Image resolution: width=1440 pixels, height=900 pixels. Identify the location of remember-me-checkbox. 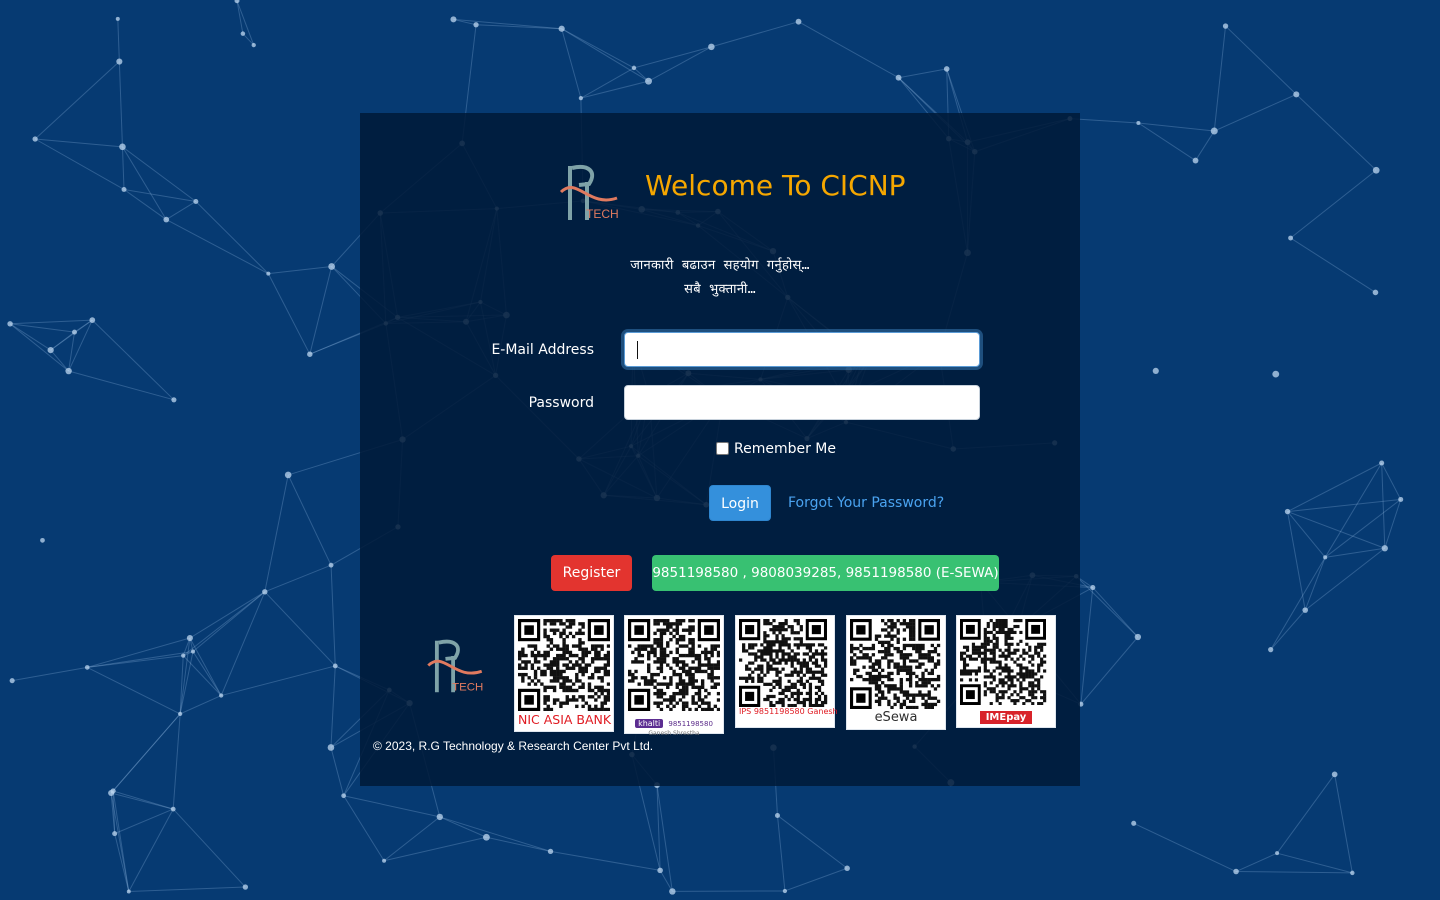
(722, 448).